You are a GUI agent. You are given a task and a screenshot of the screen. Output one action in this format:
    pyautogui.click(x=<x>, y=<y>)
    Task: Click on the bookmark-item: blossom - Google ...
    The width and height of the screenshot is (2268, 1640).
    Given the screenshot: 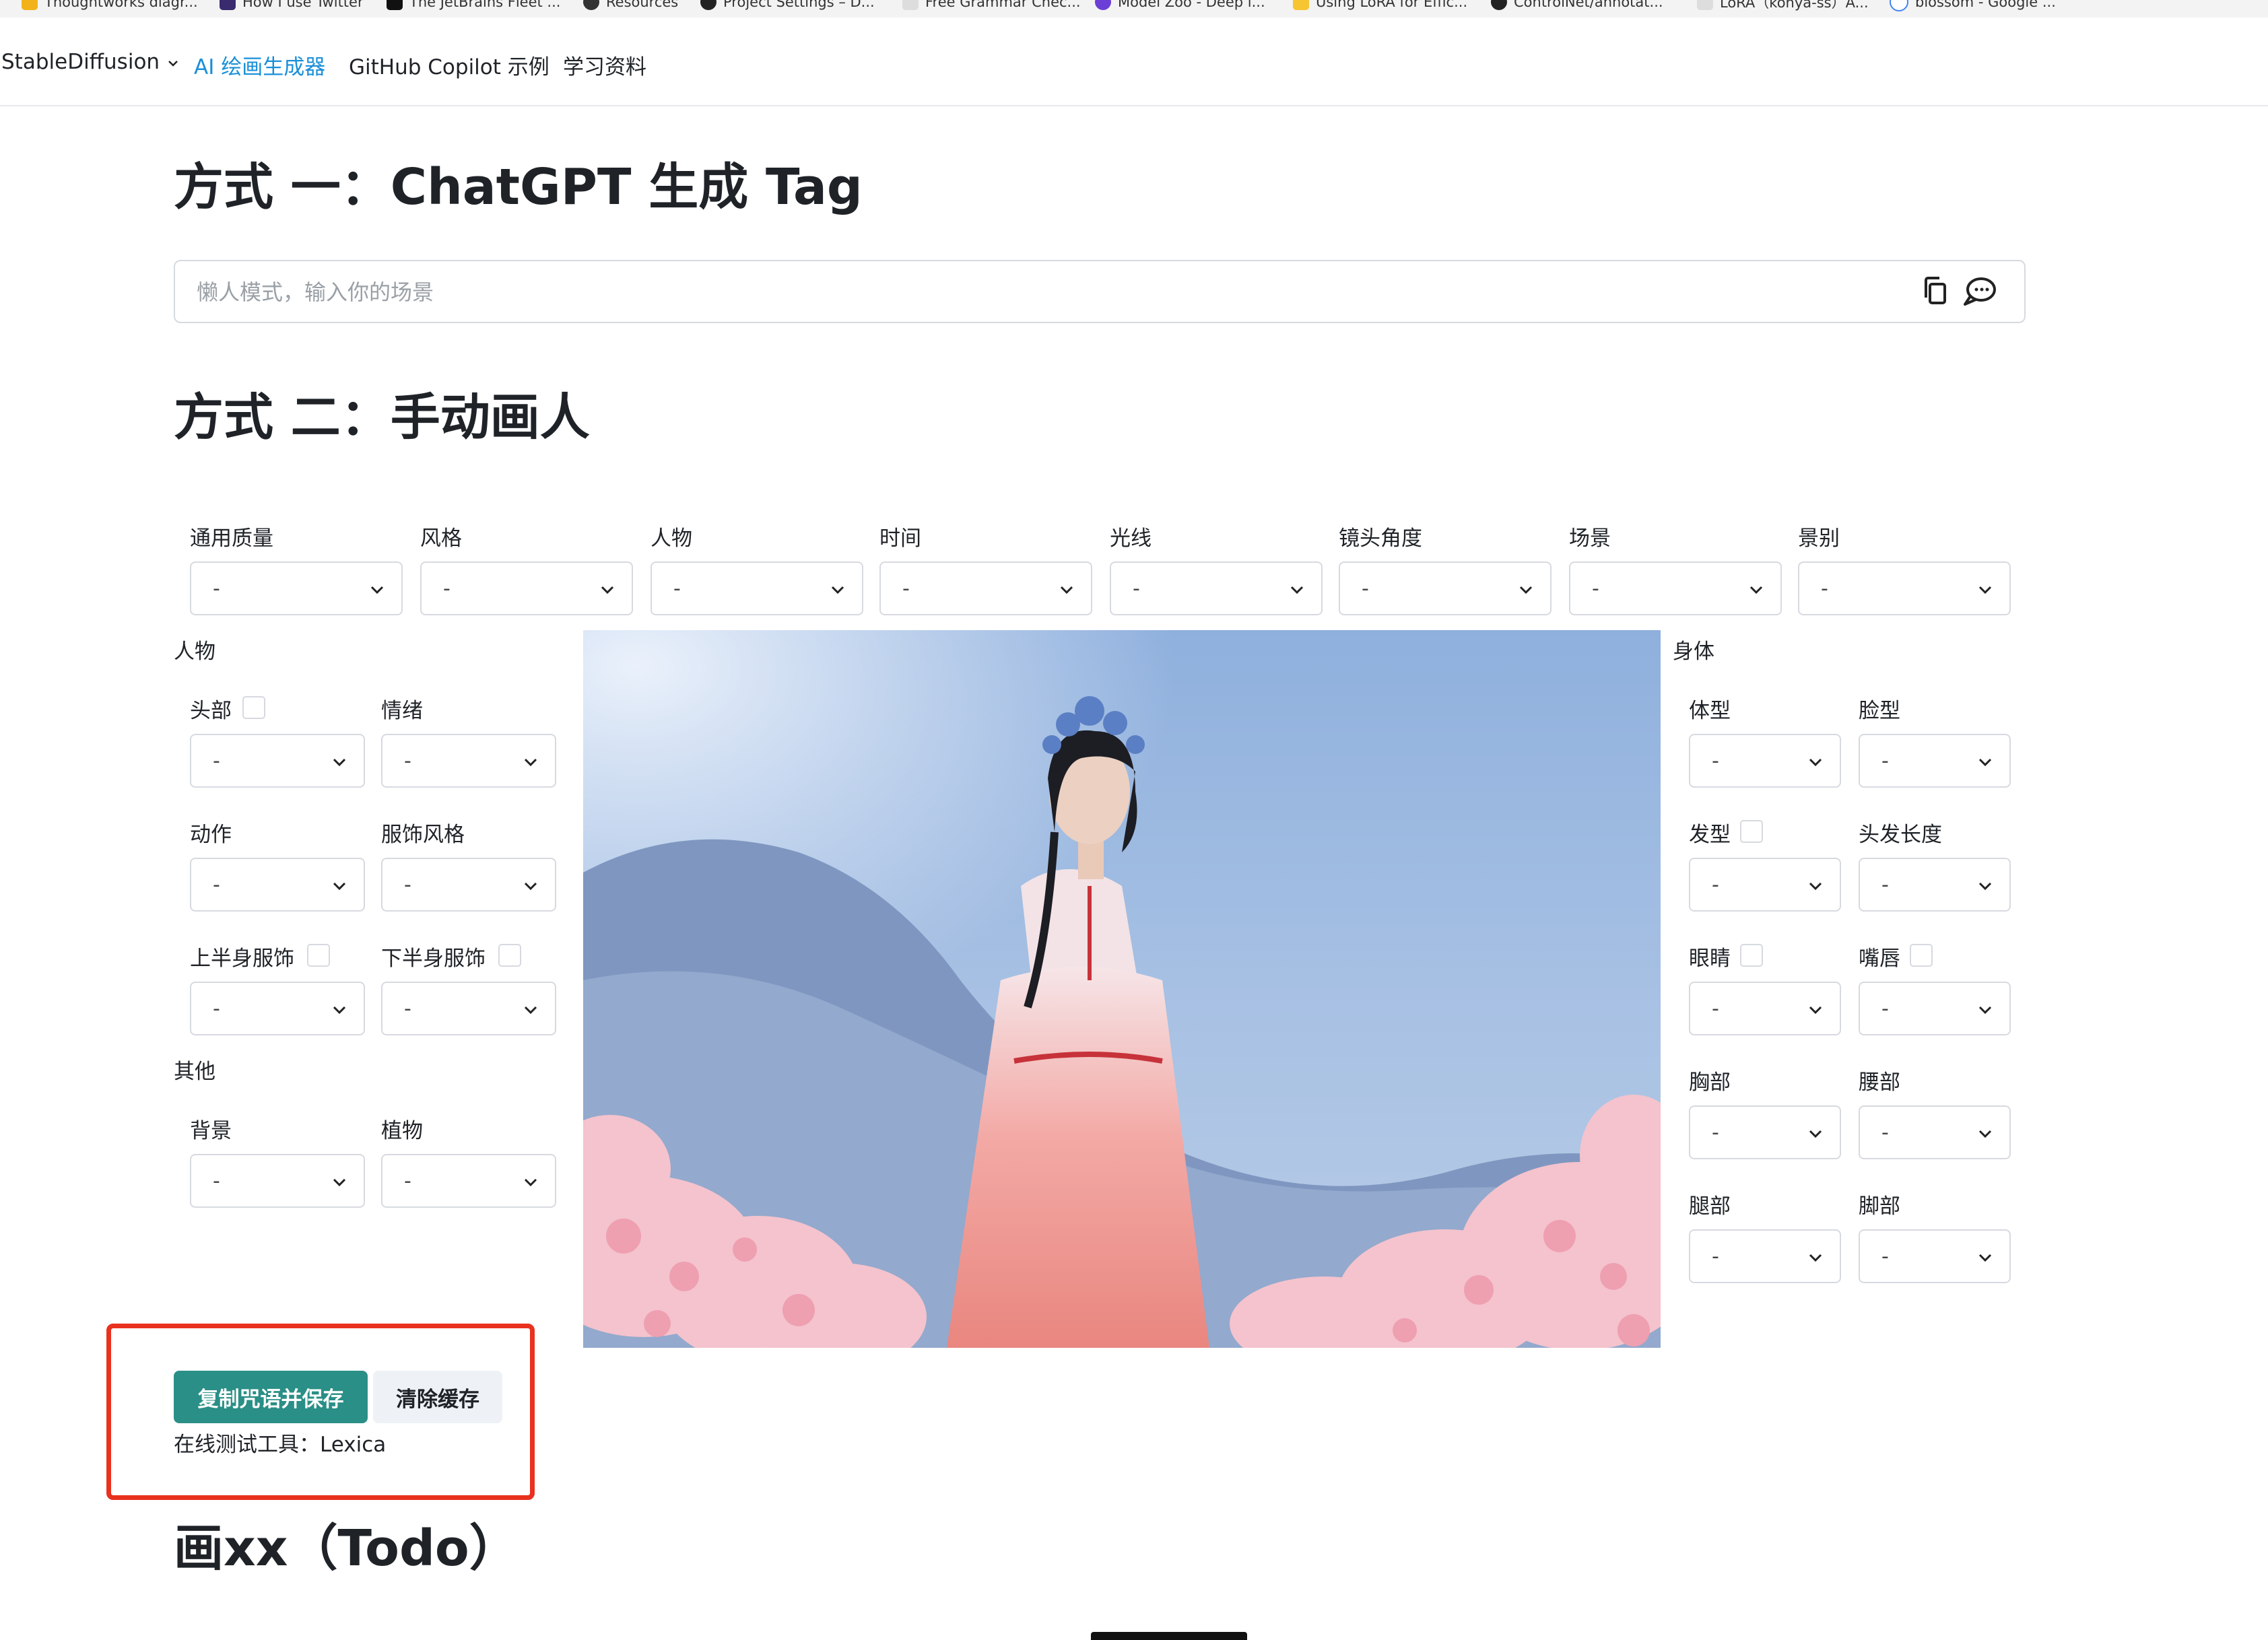 What is the action you would take?
    pyautogui.click(x=1973, y=6)
    